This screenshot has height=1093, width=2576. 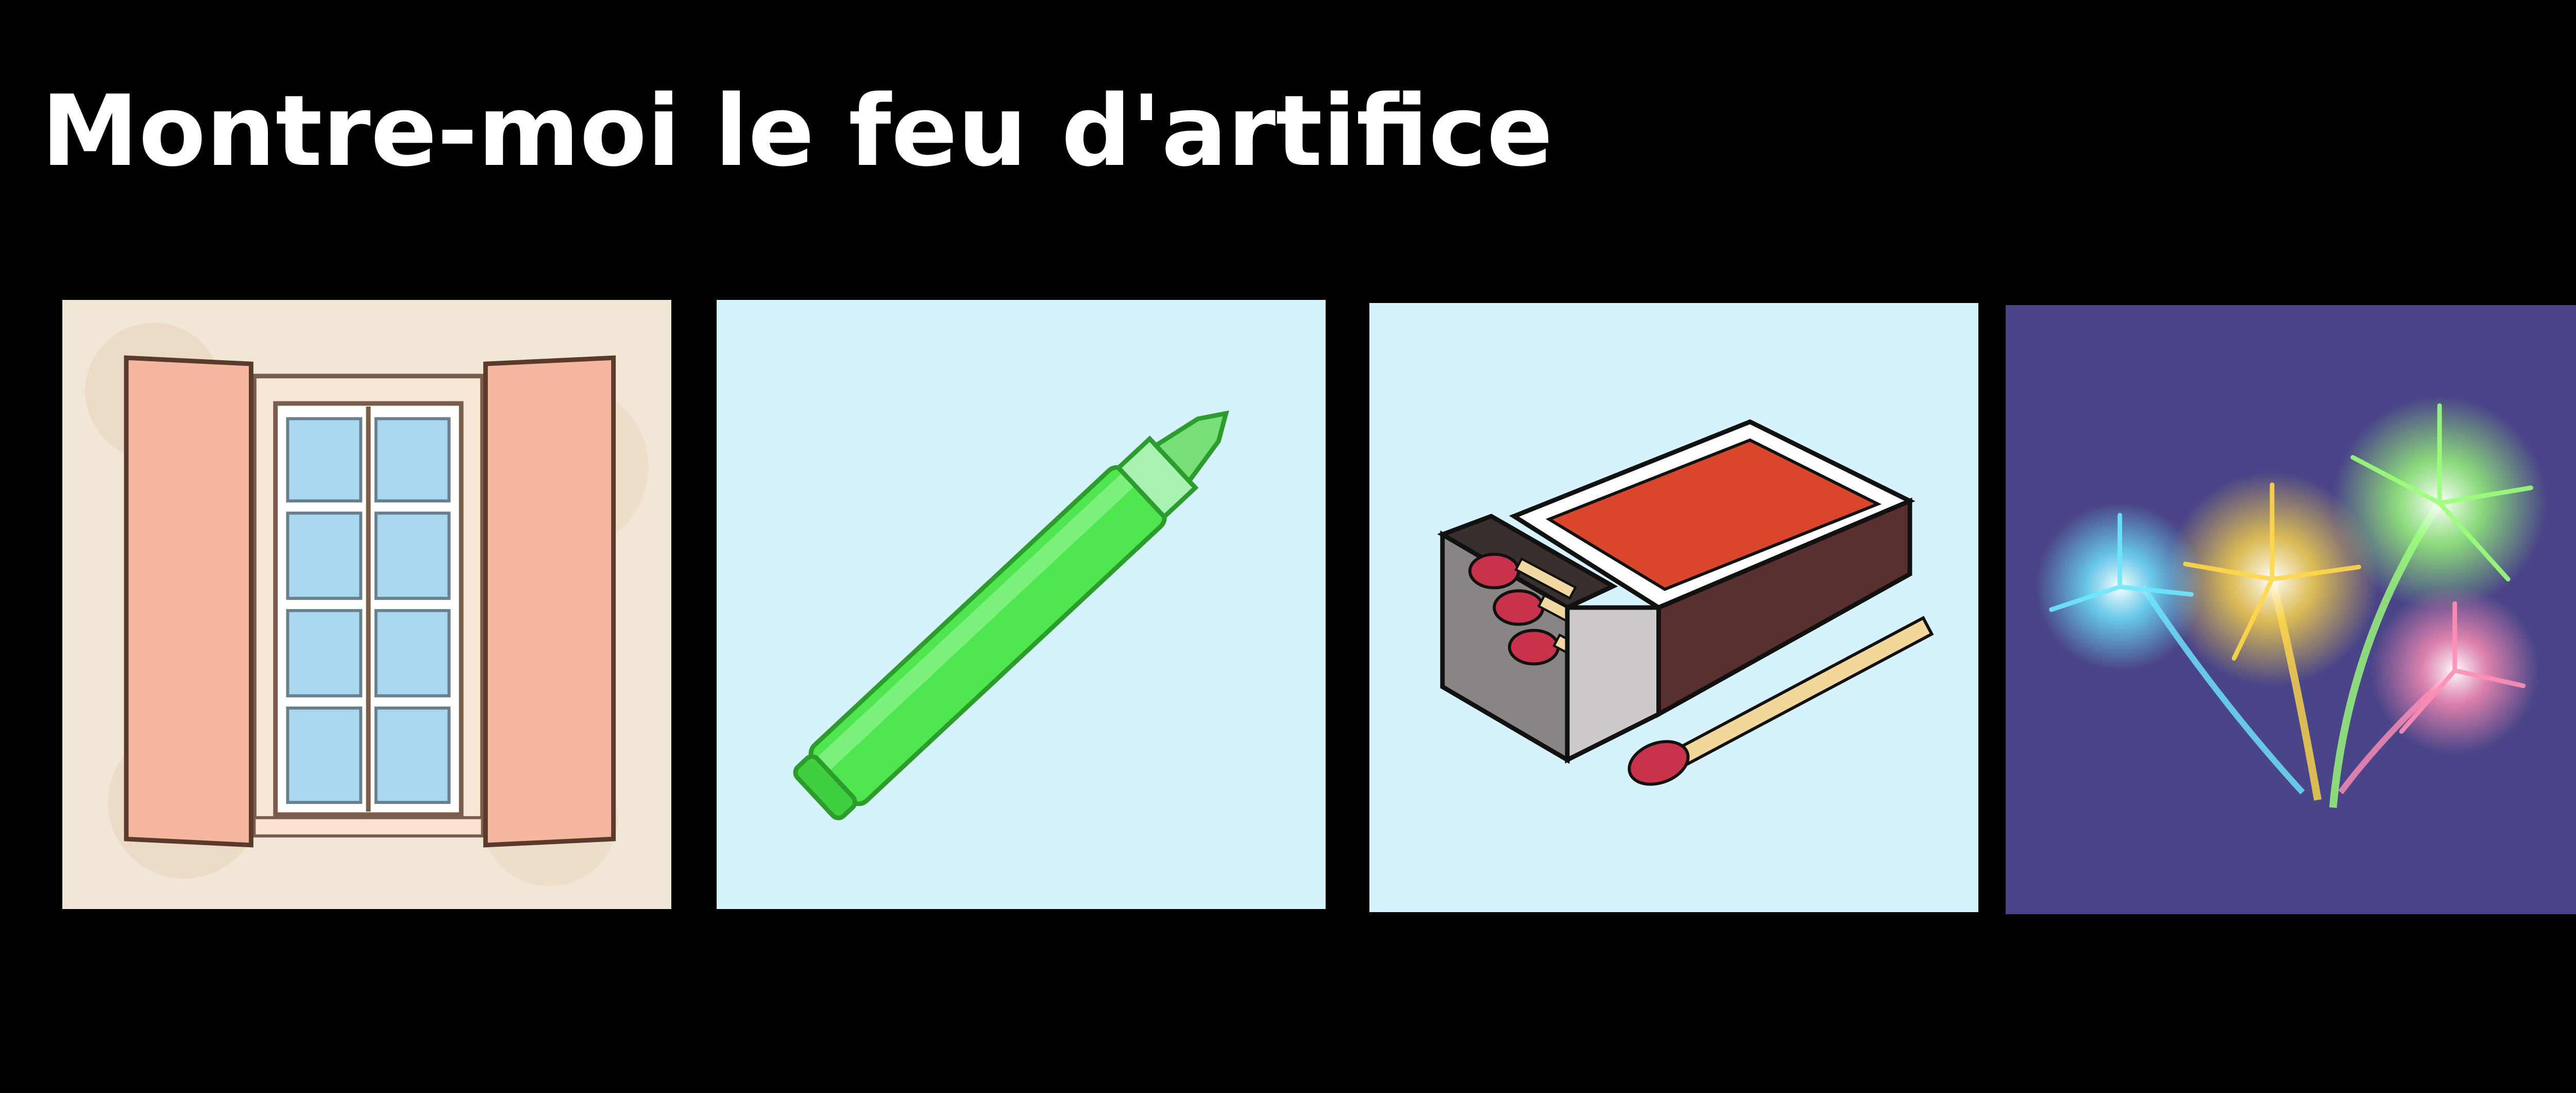 I want to click on choice-card-fireworks, so click(x=2291, y=609).